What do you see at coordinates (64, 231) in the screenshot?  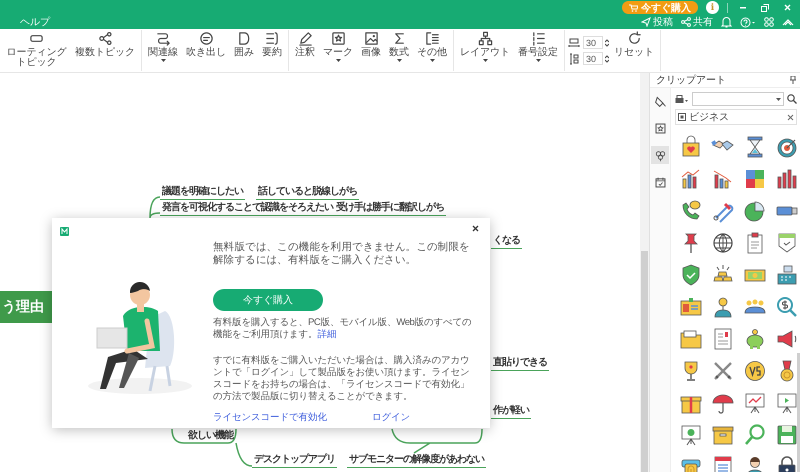 I see `logo-icon` at bounding box center [64, 231].